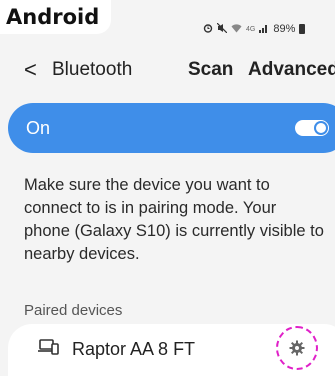 The width and height of the screenshot is (335, 376). I want to click on wifi-icon, so click(236, 29).